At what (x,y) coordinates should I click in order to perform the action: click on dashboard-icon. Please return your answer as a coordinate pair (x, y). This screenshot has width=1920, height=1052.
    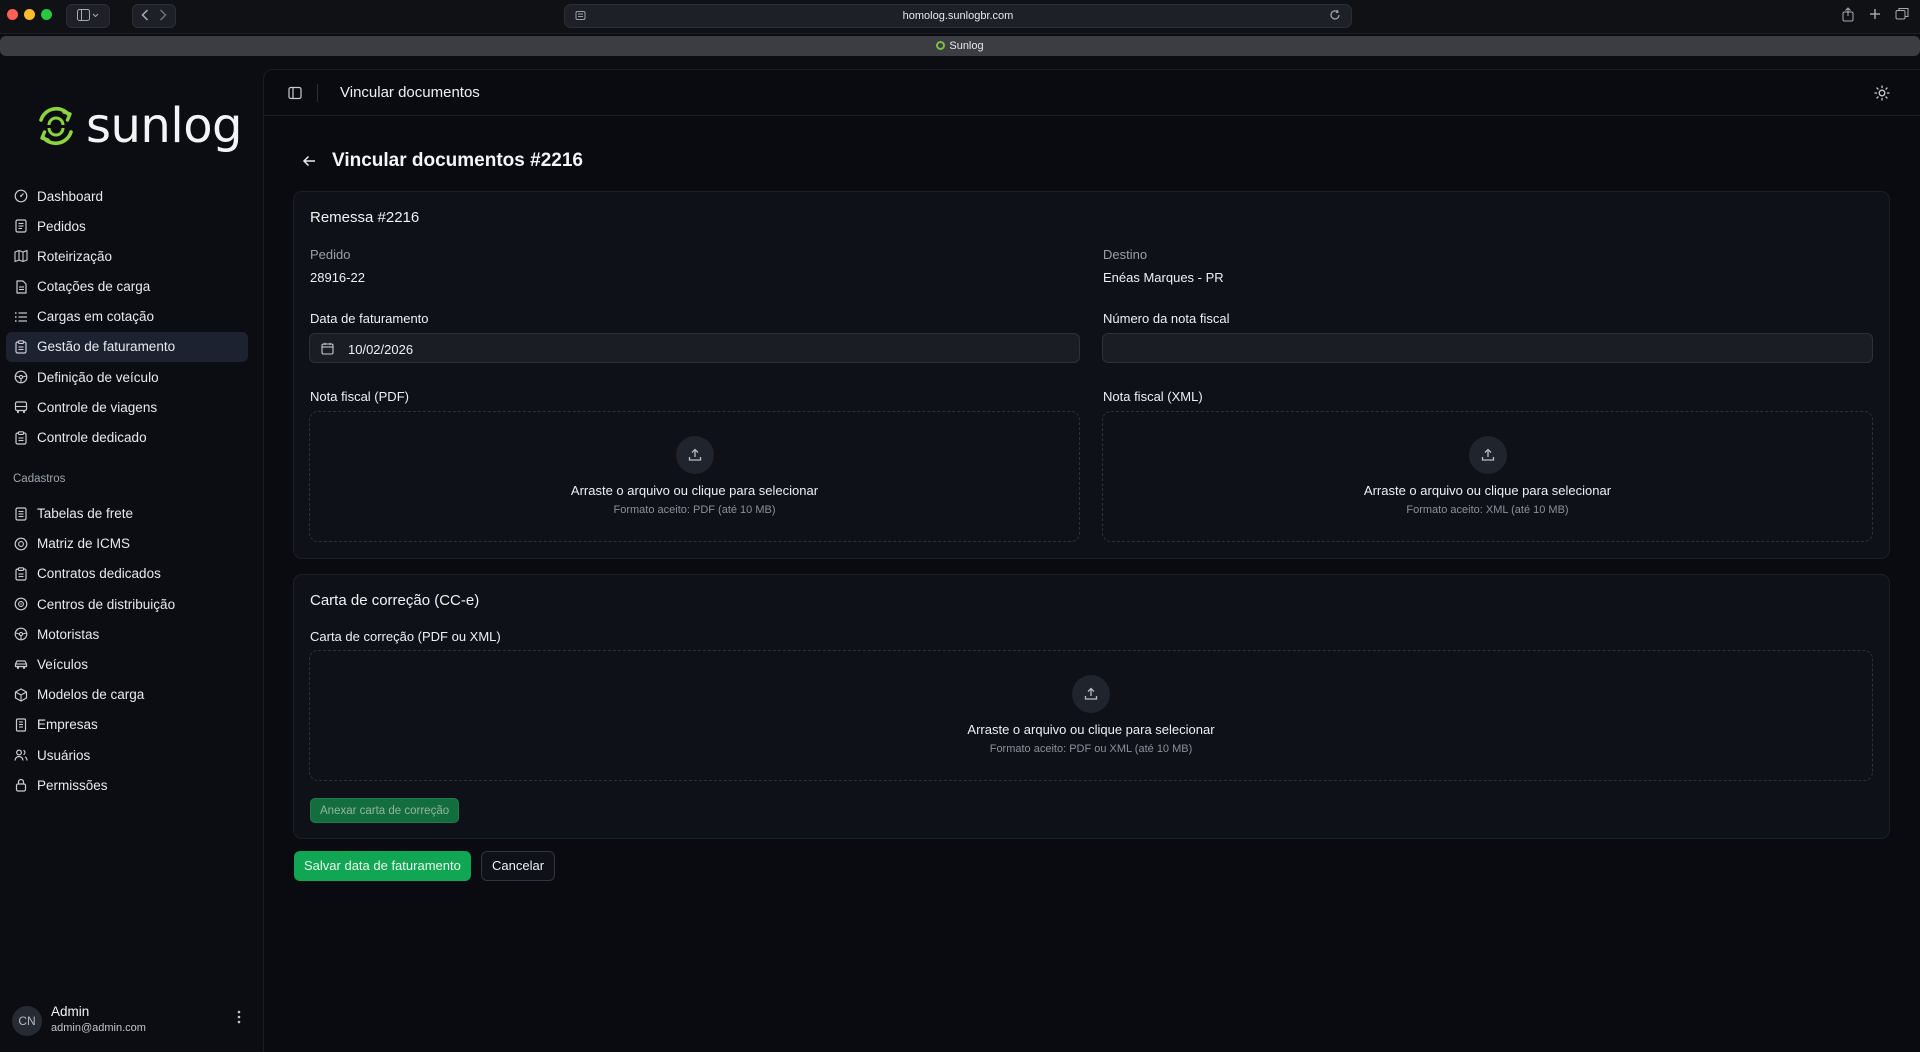
    Looking at the image, I should click on (21, 196).